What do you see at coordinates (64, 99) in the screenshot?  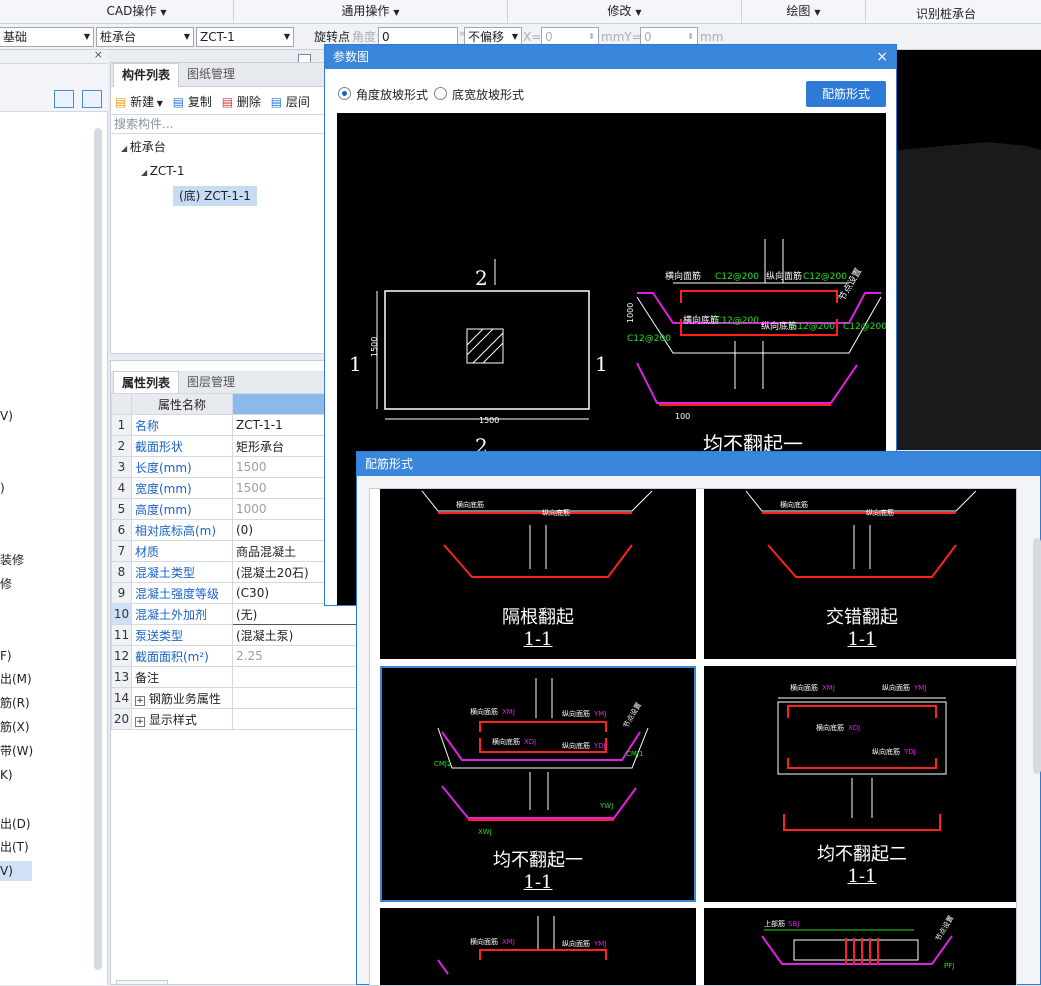 I see `list-view-icon` at bounding box center [64, 99].